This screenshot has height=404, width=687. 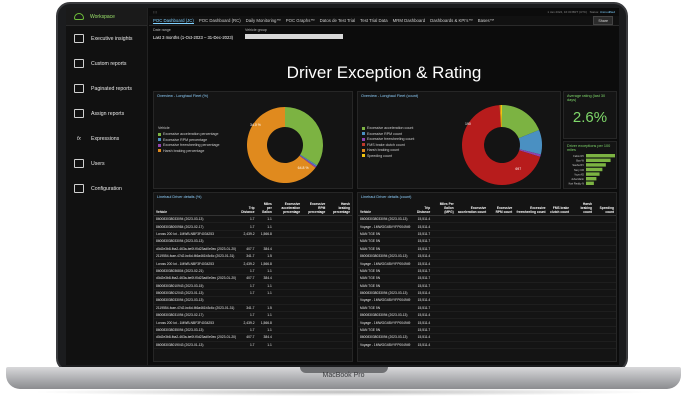 I want to click on column-header: Excessive RPM percentage, so click(x=315, y=208).